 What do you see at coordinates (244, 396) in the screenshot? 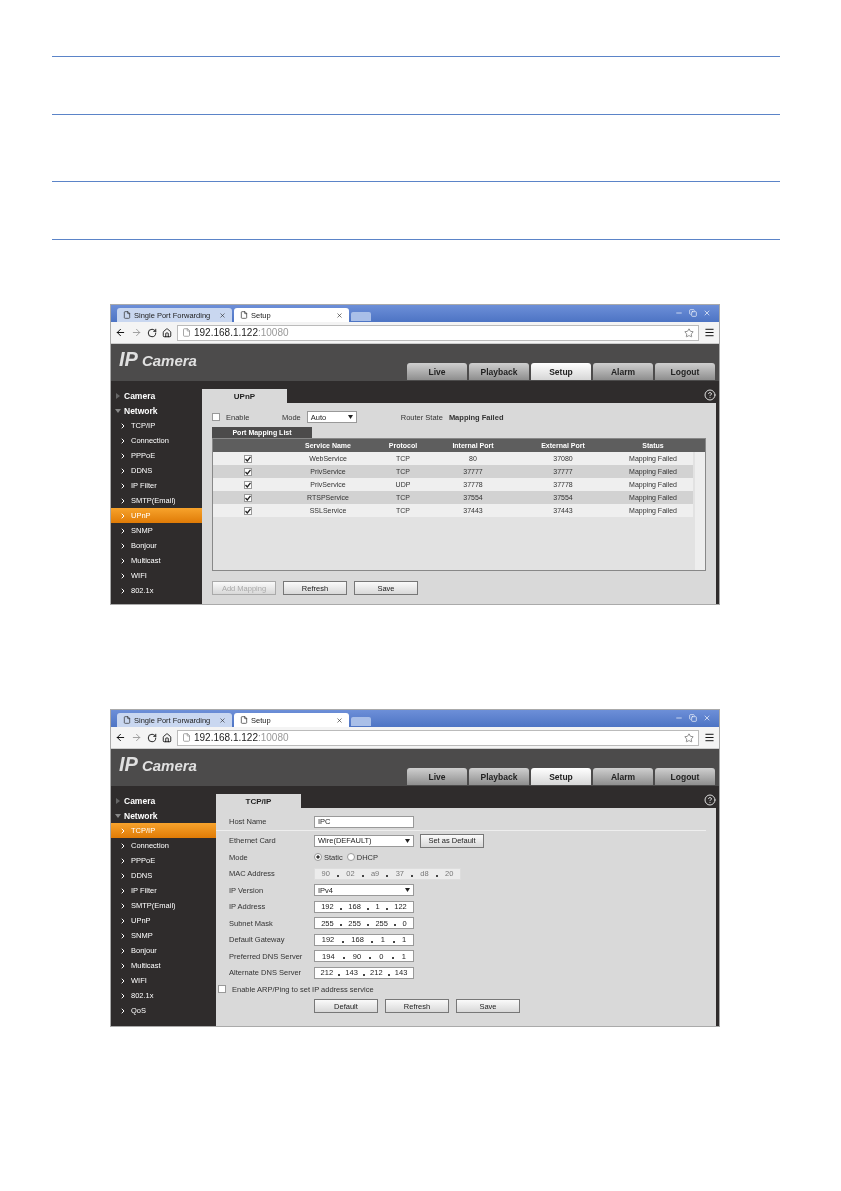
I see `panel-tab: UPnP` at bounding box center [244, 396].